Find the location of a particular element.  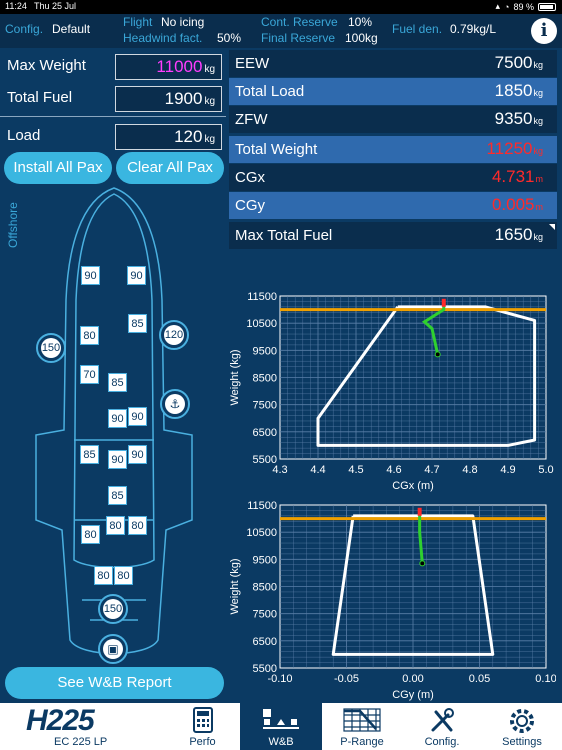

hoist-seat-right: 120 is located at coordinates (174, 335).